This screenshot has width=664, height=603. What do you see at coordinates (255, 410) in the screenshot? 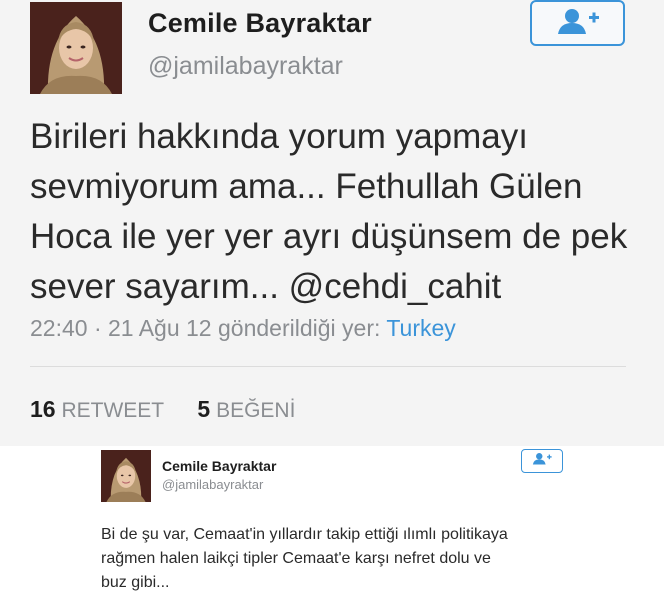
I see `like-label: BEĞENİ` at bounding box center [255, 410].